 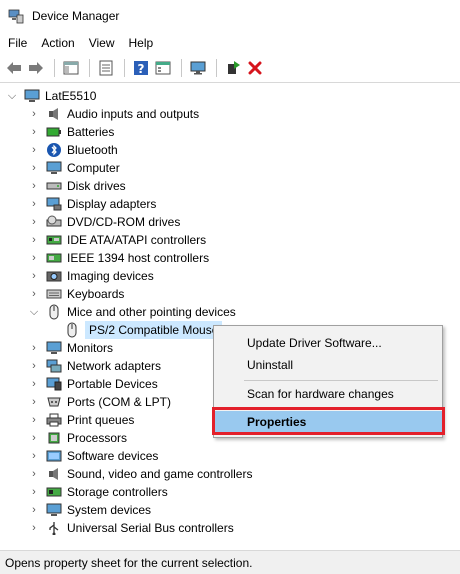 I want to click on tree-item-universal-serial-bus-controllers: › Universal Serial Bus controllers, so click(x=131, y=528).